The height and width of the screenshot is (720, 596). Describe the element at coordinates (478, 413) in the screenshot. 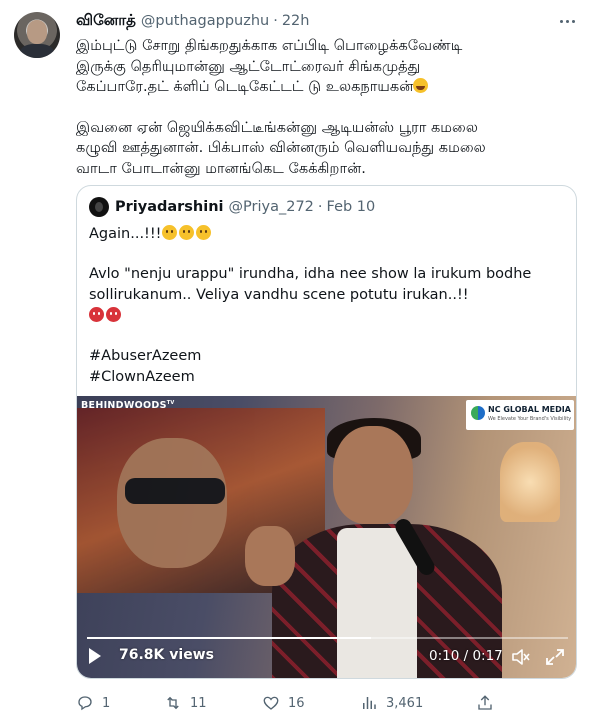

I see `watermark-mark-icon` at that location.